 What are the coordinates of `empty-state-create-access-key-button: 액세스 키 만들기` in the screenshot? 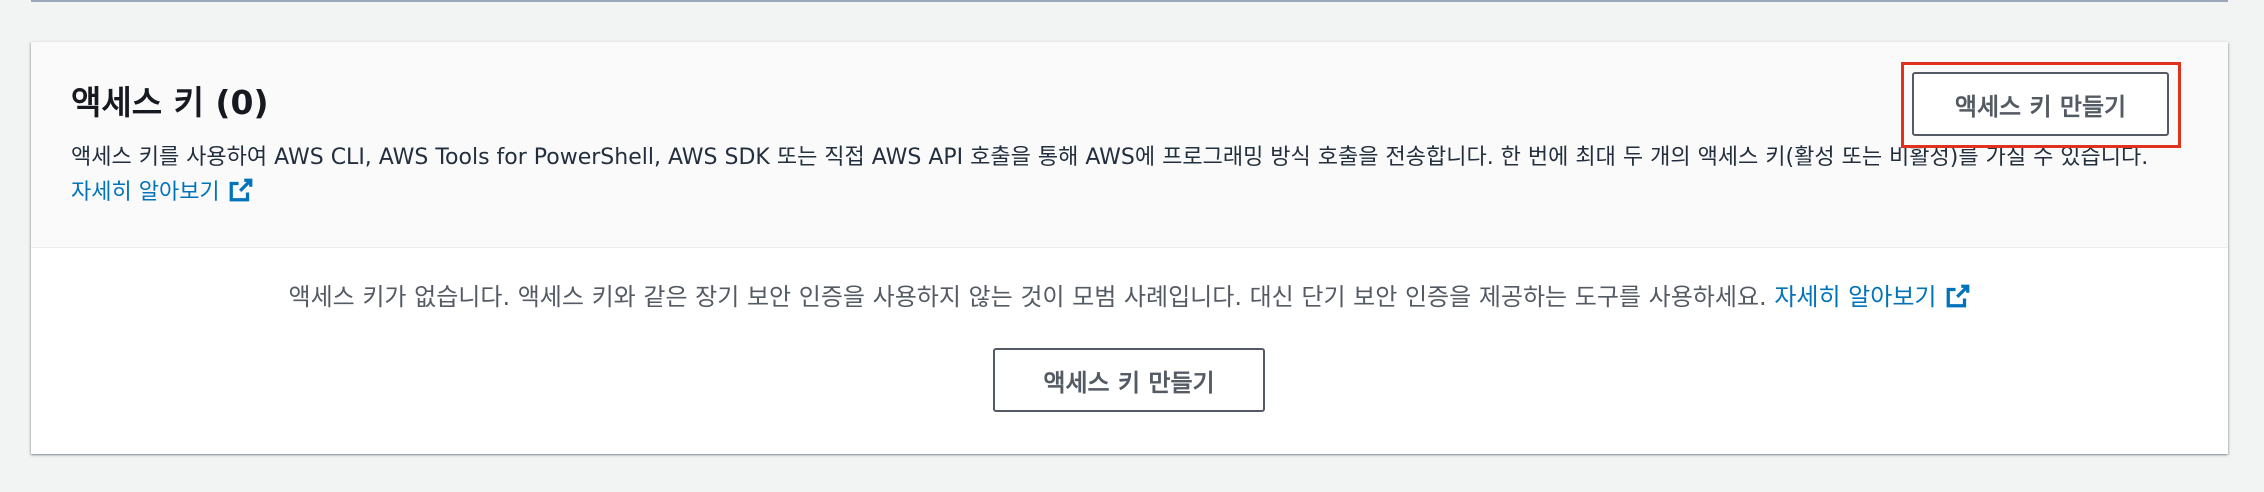 It's located at (1129, 380).